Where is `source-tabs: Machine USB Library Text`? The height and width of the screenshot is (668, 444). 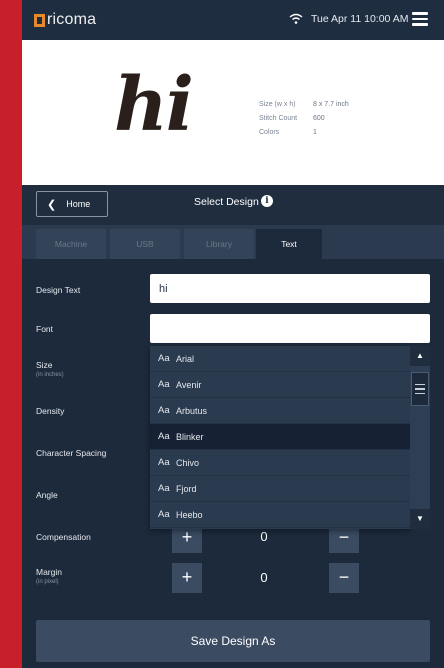
source-tabs: Machine USB Library Text is located at coordinates (233, 242).